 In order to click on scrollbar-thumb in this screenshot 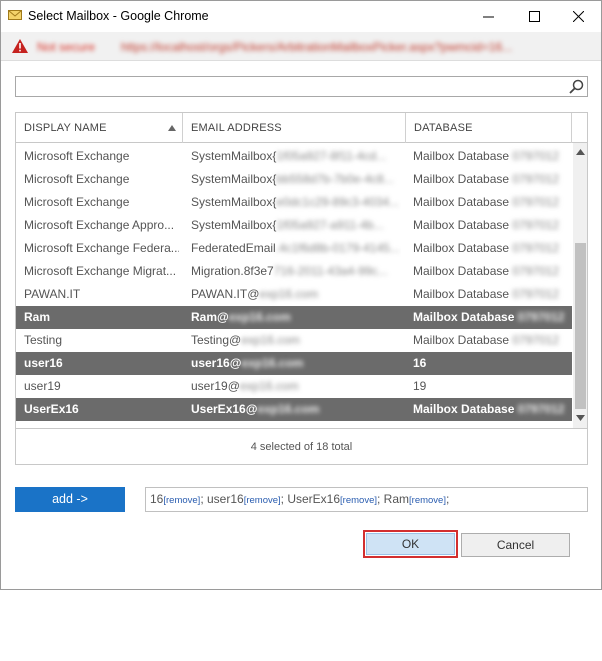, I will do `click(580, 326)`.